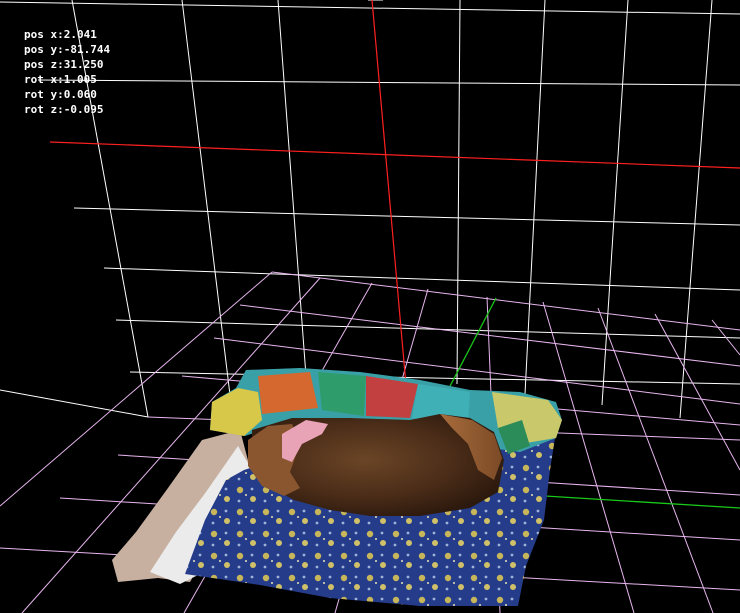 The width and height of the screenshot is (740, 613). I want to click on pos-x-readout: pos x:2.041, so click(60, 34).